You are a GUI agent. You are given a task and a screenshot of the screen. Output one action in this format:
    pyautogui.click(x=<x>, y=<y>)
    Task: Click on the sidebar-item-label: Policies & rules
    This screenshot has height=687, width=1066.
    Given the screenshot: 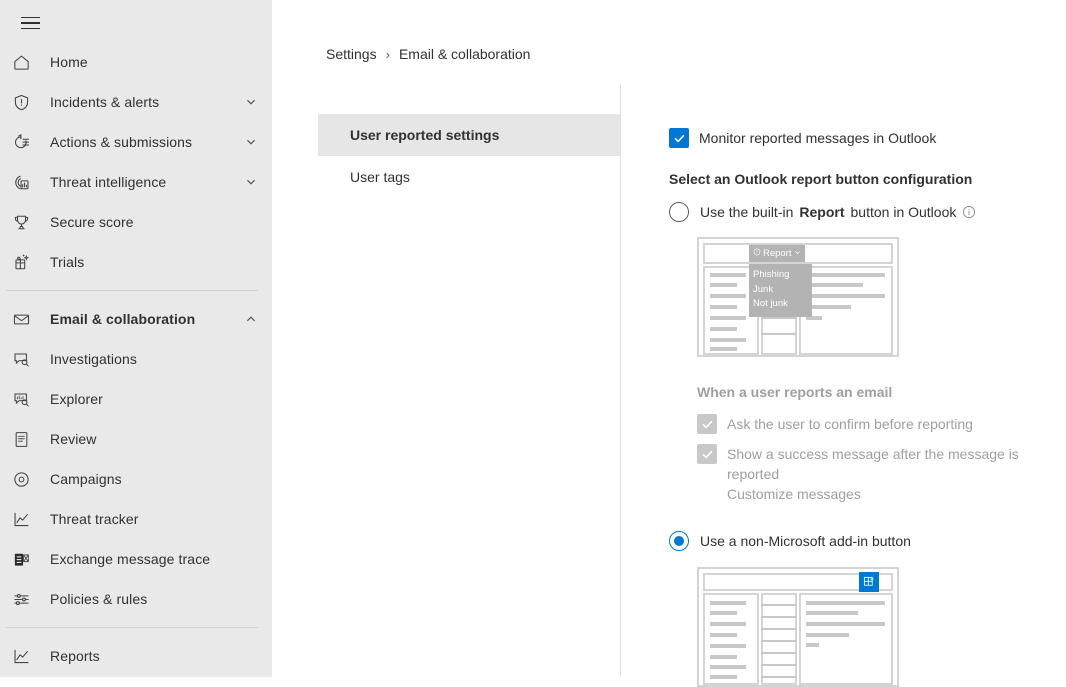 What is the action you would take?
    pyautogui.click(x=99, y=599)
    